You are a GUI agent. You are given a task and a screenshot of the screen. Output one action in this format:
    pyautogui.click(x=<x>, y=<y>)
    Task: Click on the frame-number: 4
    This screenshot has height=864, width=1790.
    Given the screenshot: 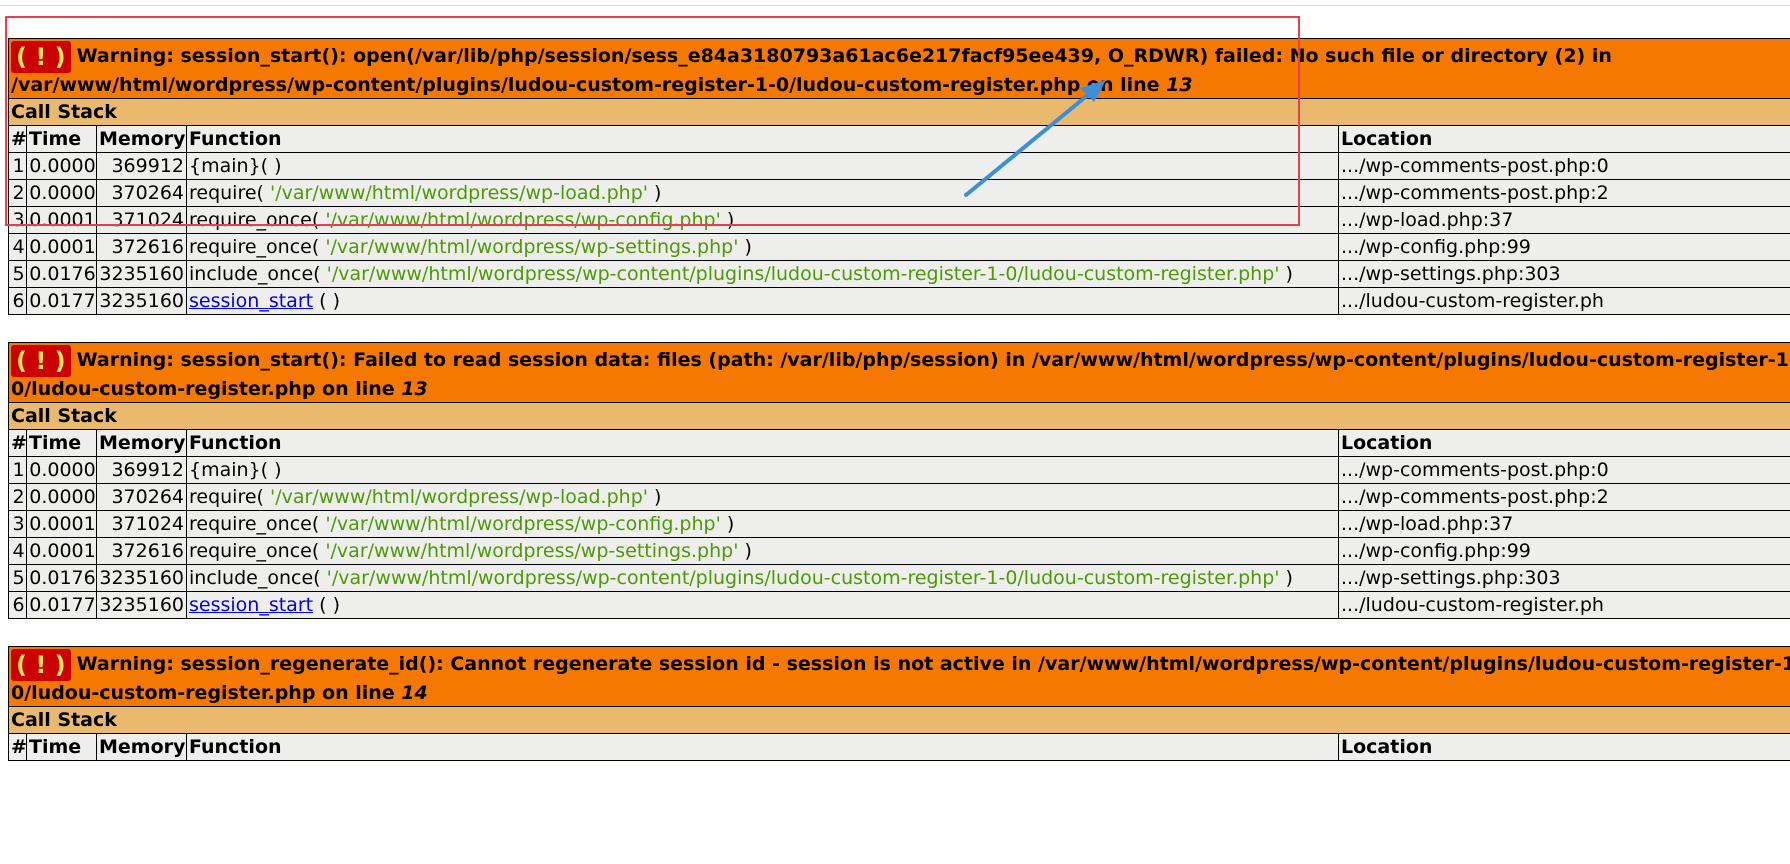 What is the action you would take?
    pyautogui.click(x=17, y=551)
    